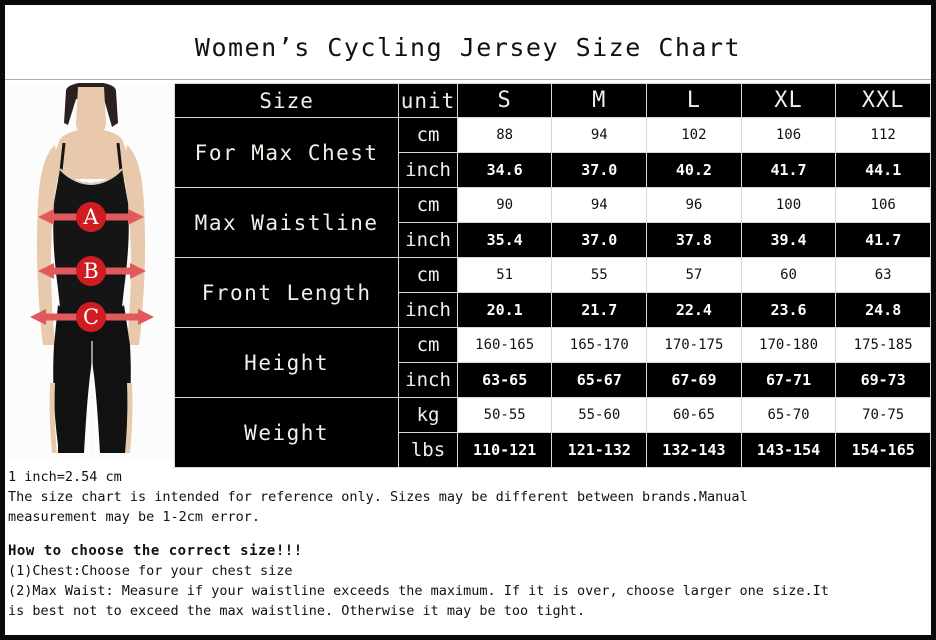 The height and width of the screenshot is (640, 936). Describe the element at coordinates (883, 100) in the screenshot. I see `header-size-xxl: XXL` at that location.